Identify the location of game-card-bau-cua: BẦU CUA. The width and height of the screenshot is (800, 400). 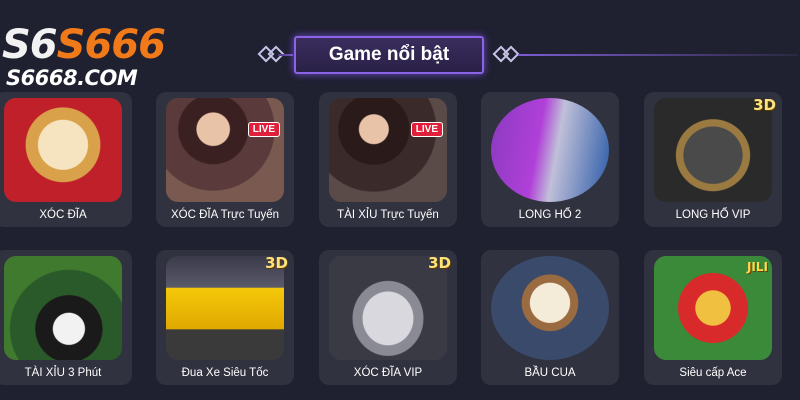
(550, 317).